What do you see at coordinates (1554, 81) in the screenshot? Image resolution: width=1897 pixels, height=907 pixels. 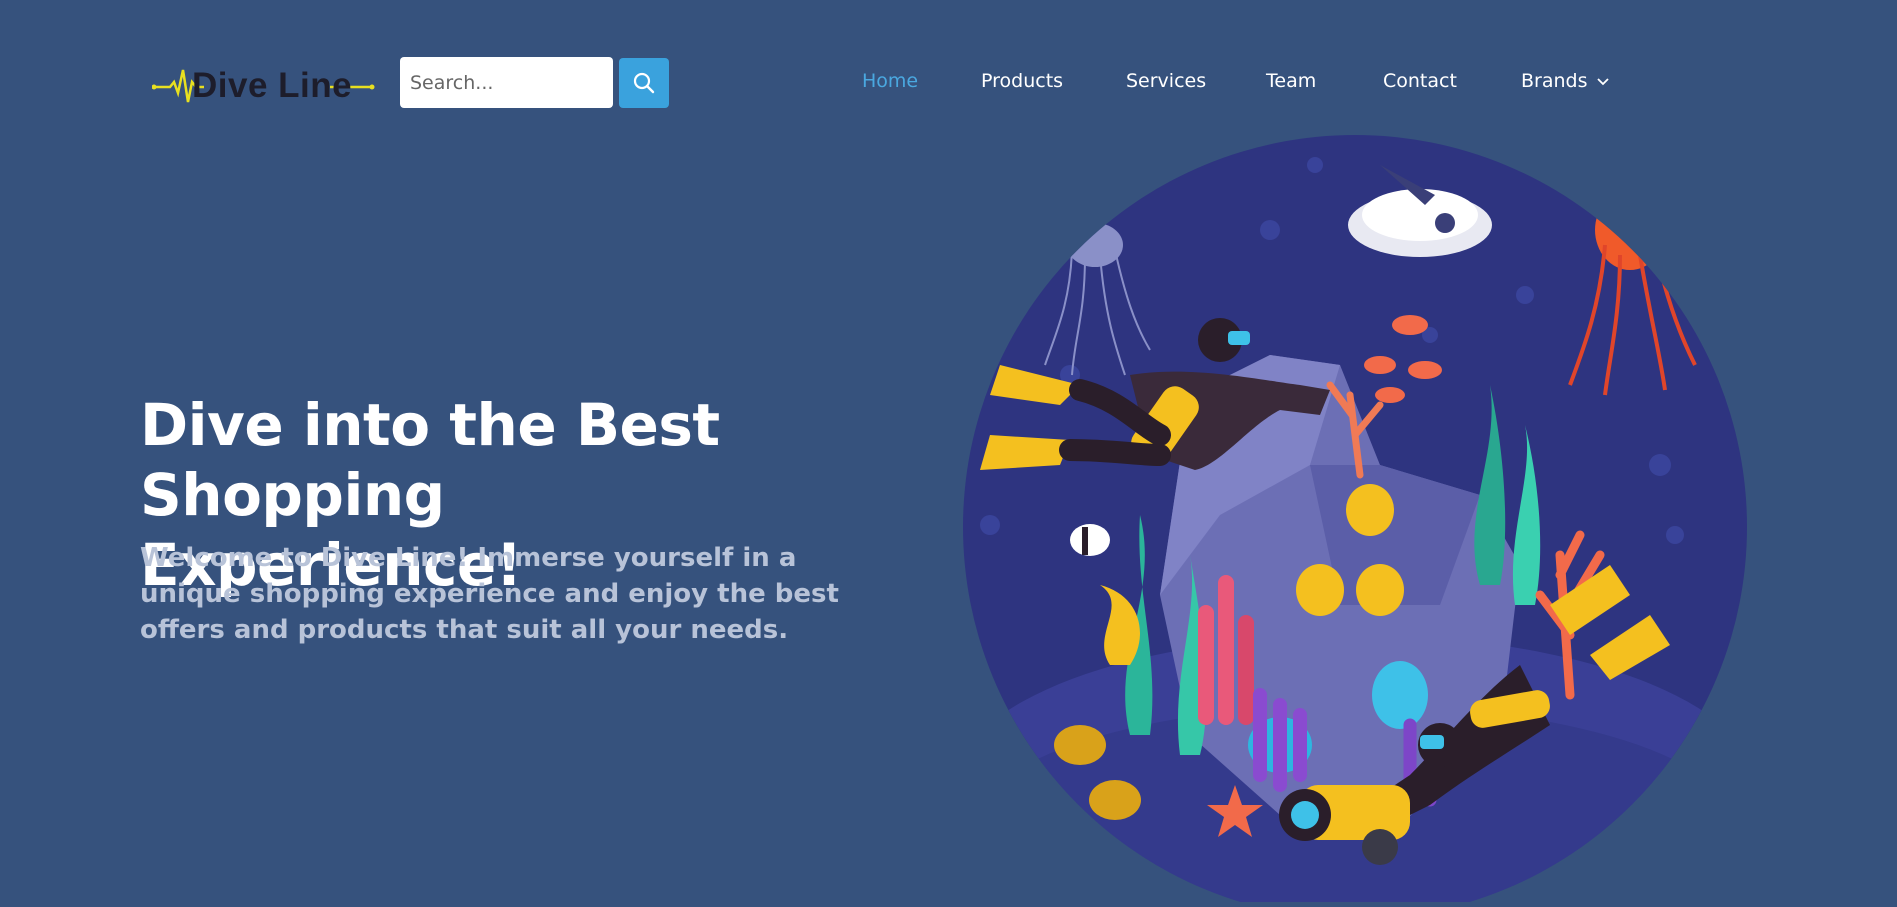 I see `nav-item-brands-label: Brands` at bounding box center [1554, 81].